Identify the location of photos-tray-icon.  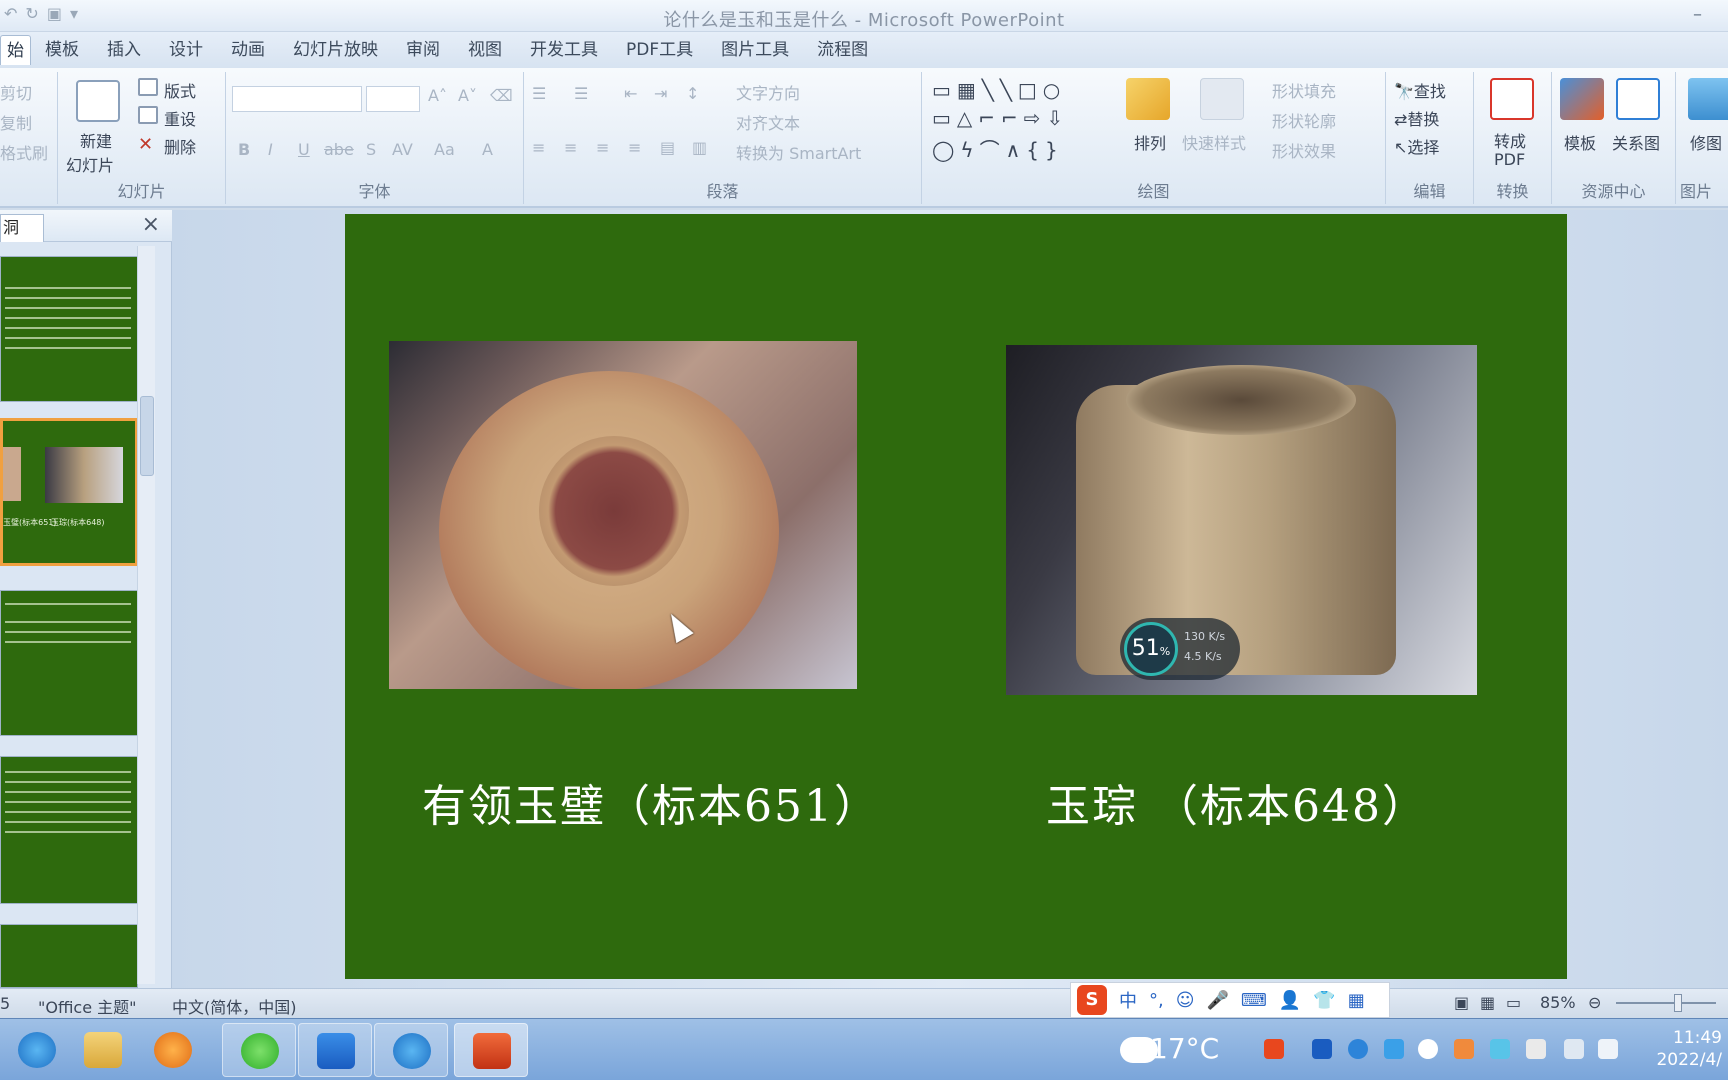
(1322, 1049).